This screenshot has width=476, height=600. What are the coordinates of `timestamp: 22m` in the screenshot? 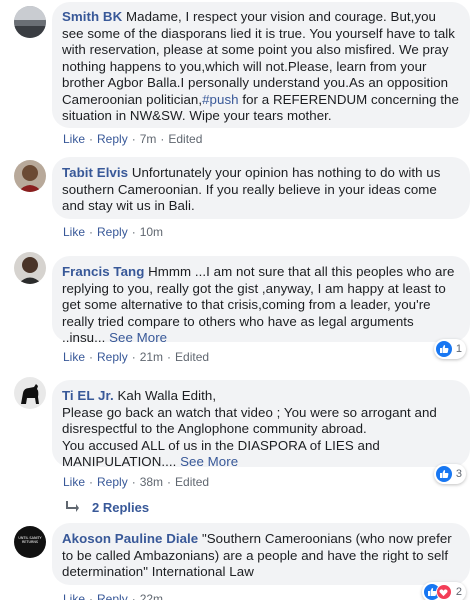 It's located at (151, 596).